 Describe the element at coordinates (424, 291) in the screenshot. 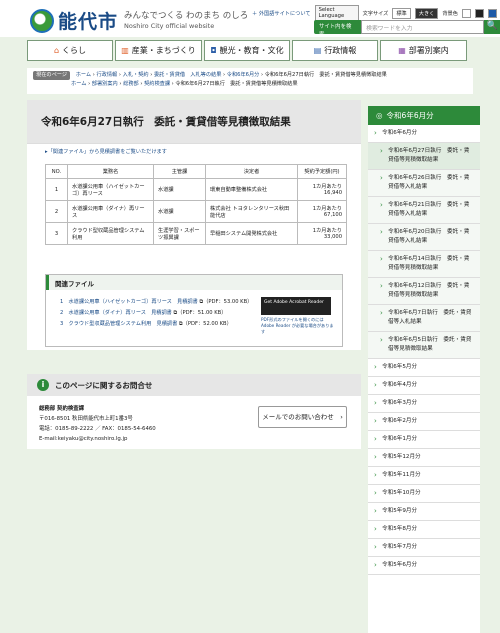

I see `sidebar-item: 令和6年6月12日執行 委託・賃貸借等見積徴取結果` at that location.